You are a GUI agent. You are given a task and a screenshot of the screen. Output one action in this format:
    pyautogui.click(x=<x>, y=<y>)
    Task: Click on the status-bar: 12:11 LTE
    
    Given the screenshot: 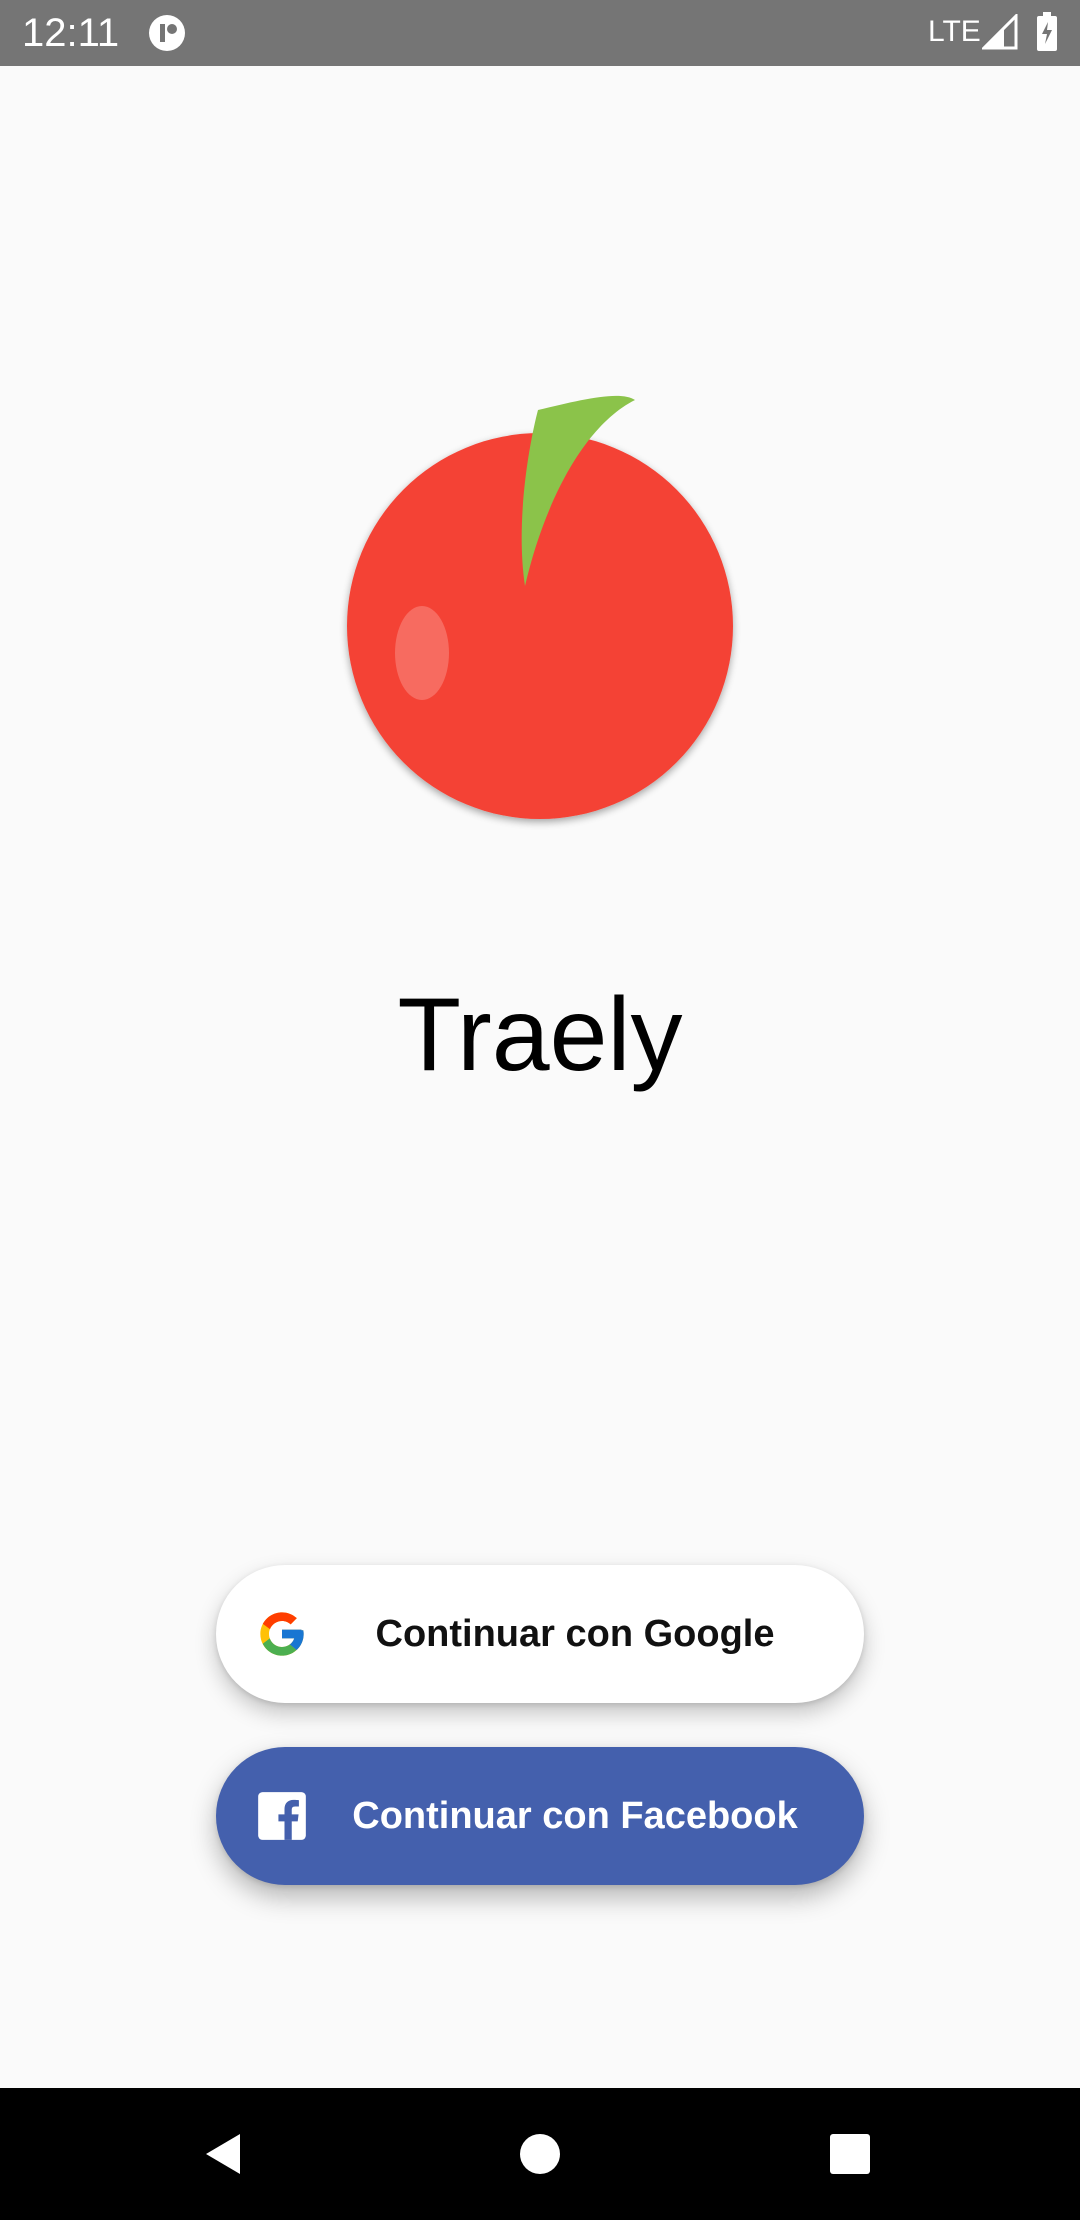 What is the action you would take?
    pyautogui.click(x=540, y=33)
    